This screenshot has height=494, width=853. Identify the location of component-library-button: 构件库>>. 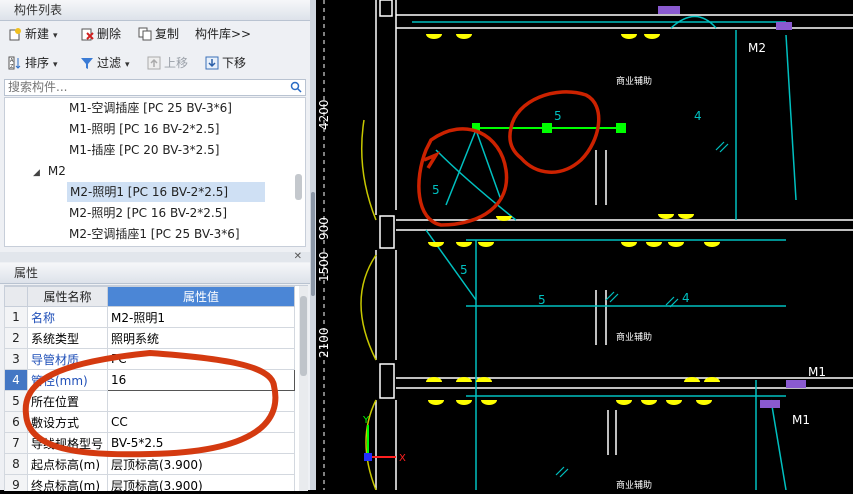
(223, 34).